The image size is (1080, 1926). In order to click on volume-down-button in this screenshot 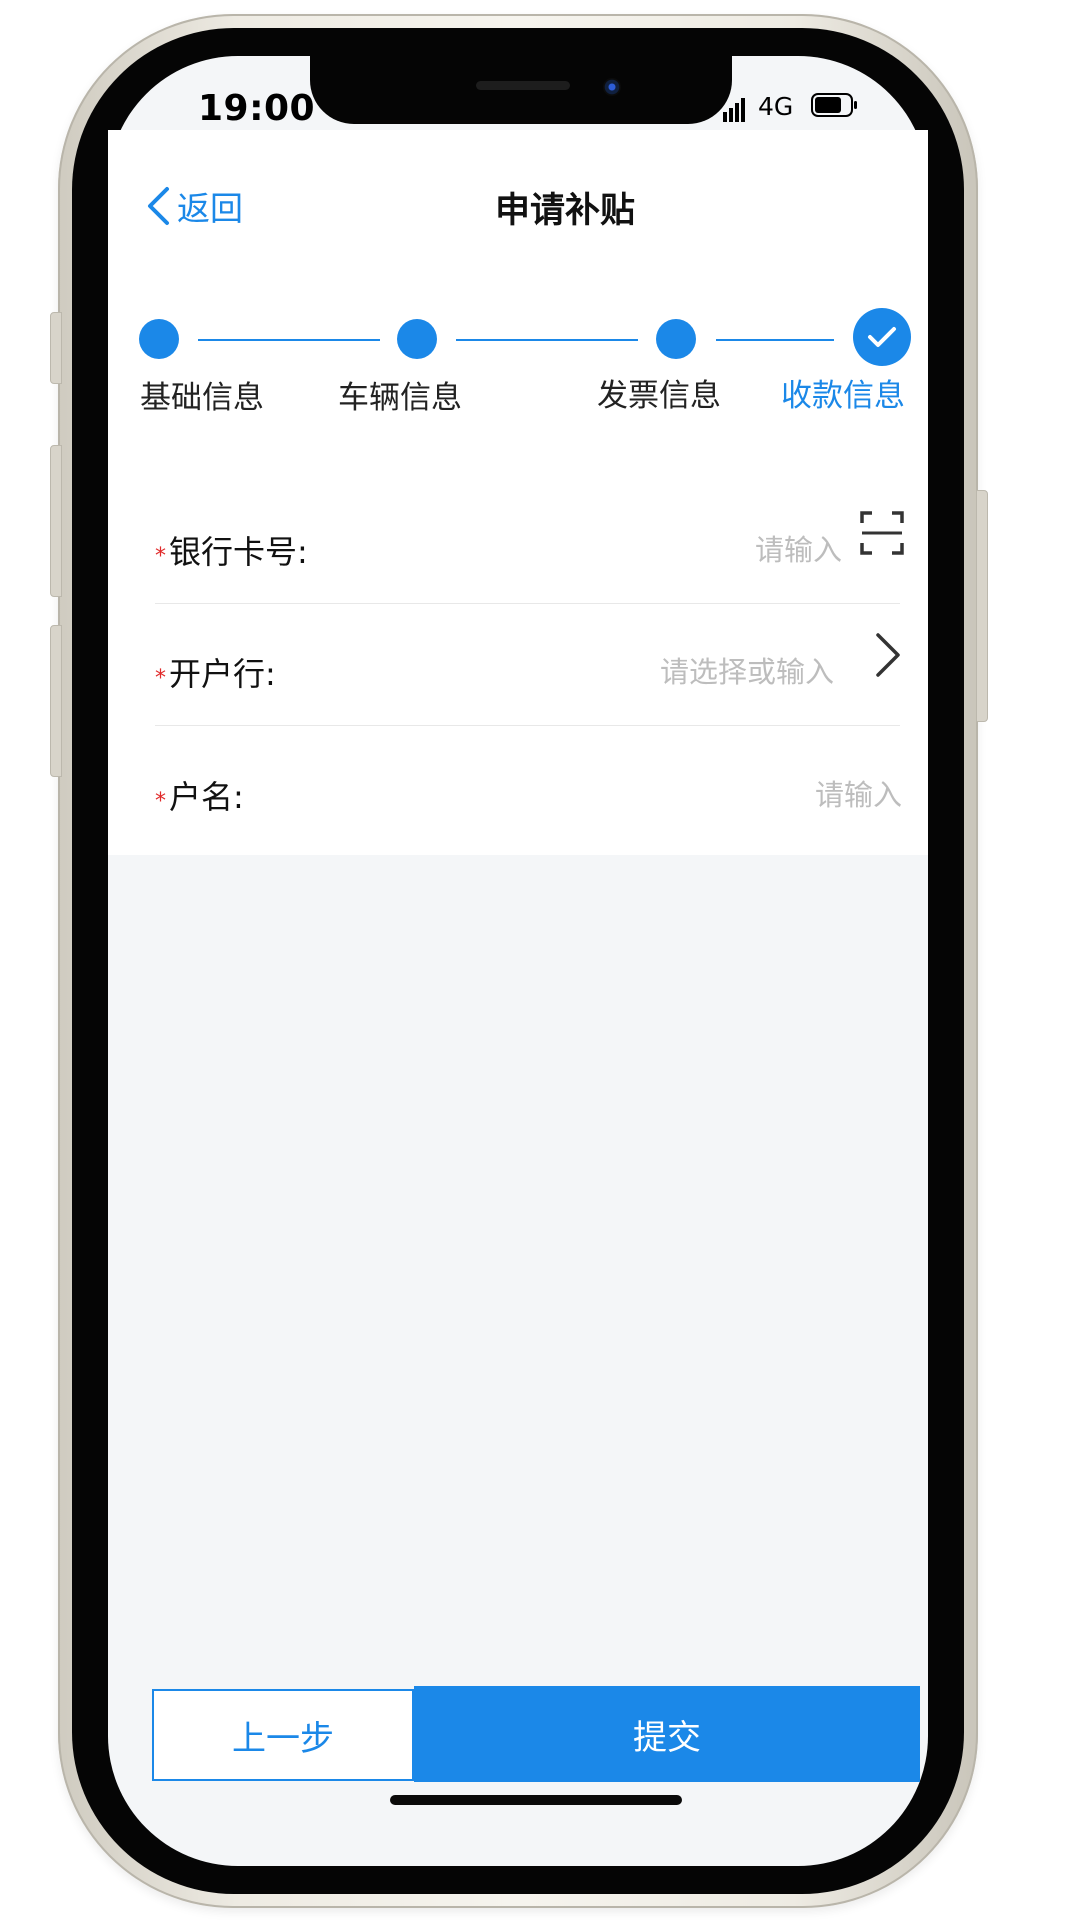, I will do `click(56, 701)`.